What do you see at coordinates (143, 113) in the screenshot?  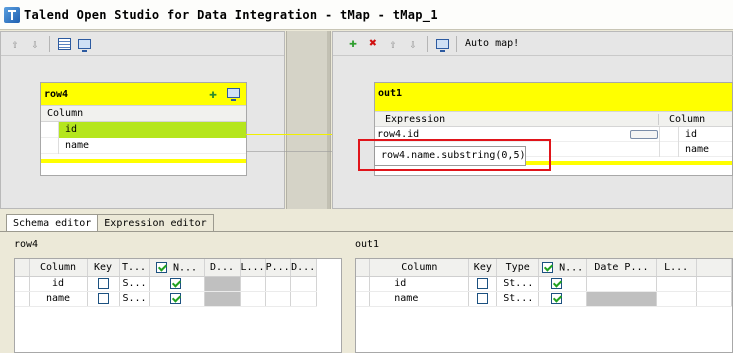 I see `input-column-header: Column` at bounding box center [143, 113].